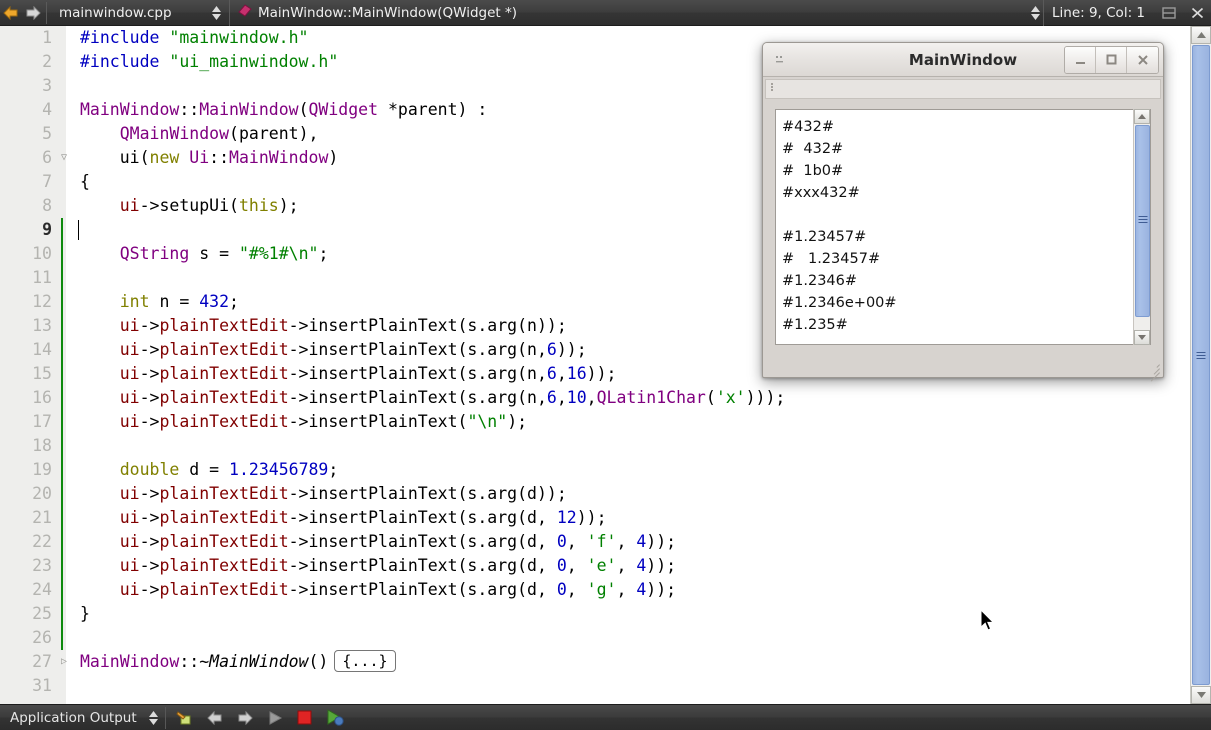 This screenshot has width=1211, height=730. What do you see at coordinates (164, 157) in the screenshot?
I see `code-token: new` at bounding box center [164, 157].